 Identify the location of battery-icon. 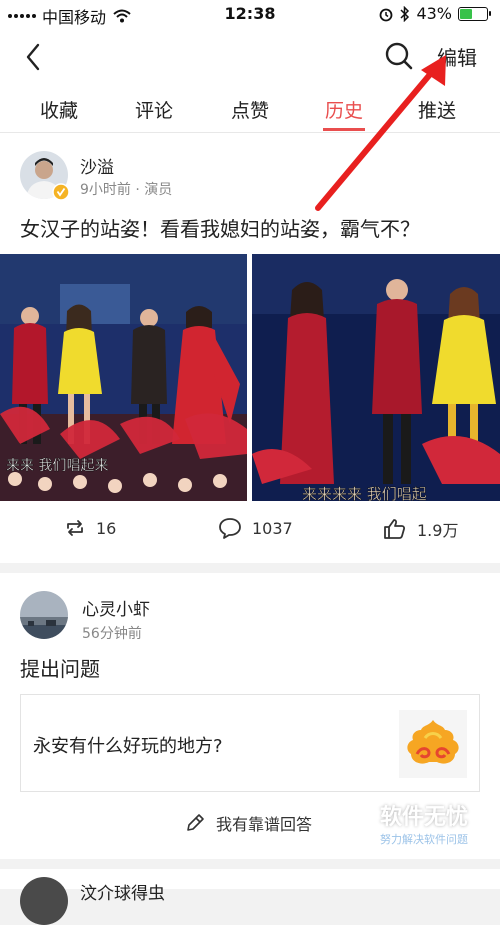
(474, 13).